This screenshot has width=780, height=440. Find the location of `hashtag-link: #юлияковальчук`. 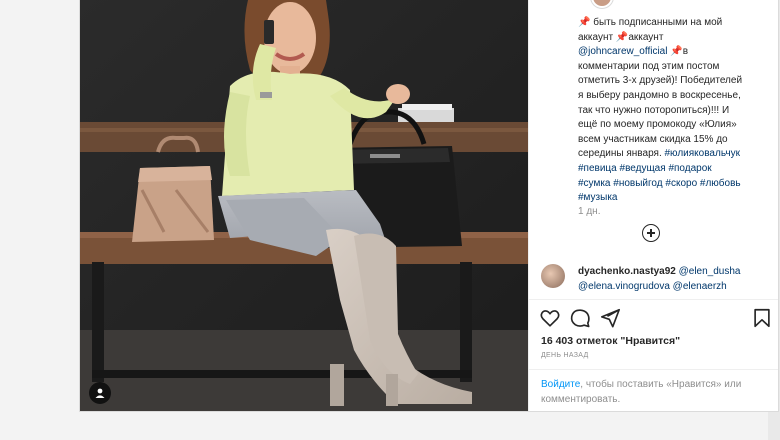

hashtag-link: #юлияковальчук is located at coordinates (702, 153).